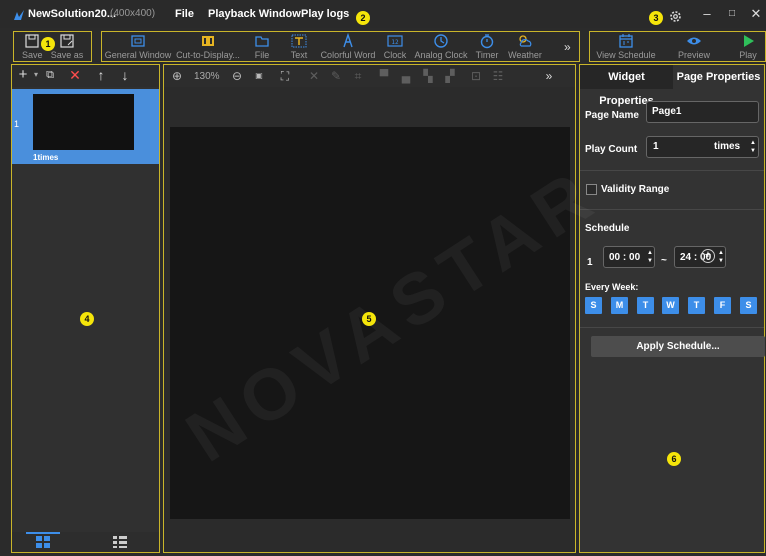 The image size is (766, 556). I want to click on app-logo-icon, so click(19, 15).